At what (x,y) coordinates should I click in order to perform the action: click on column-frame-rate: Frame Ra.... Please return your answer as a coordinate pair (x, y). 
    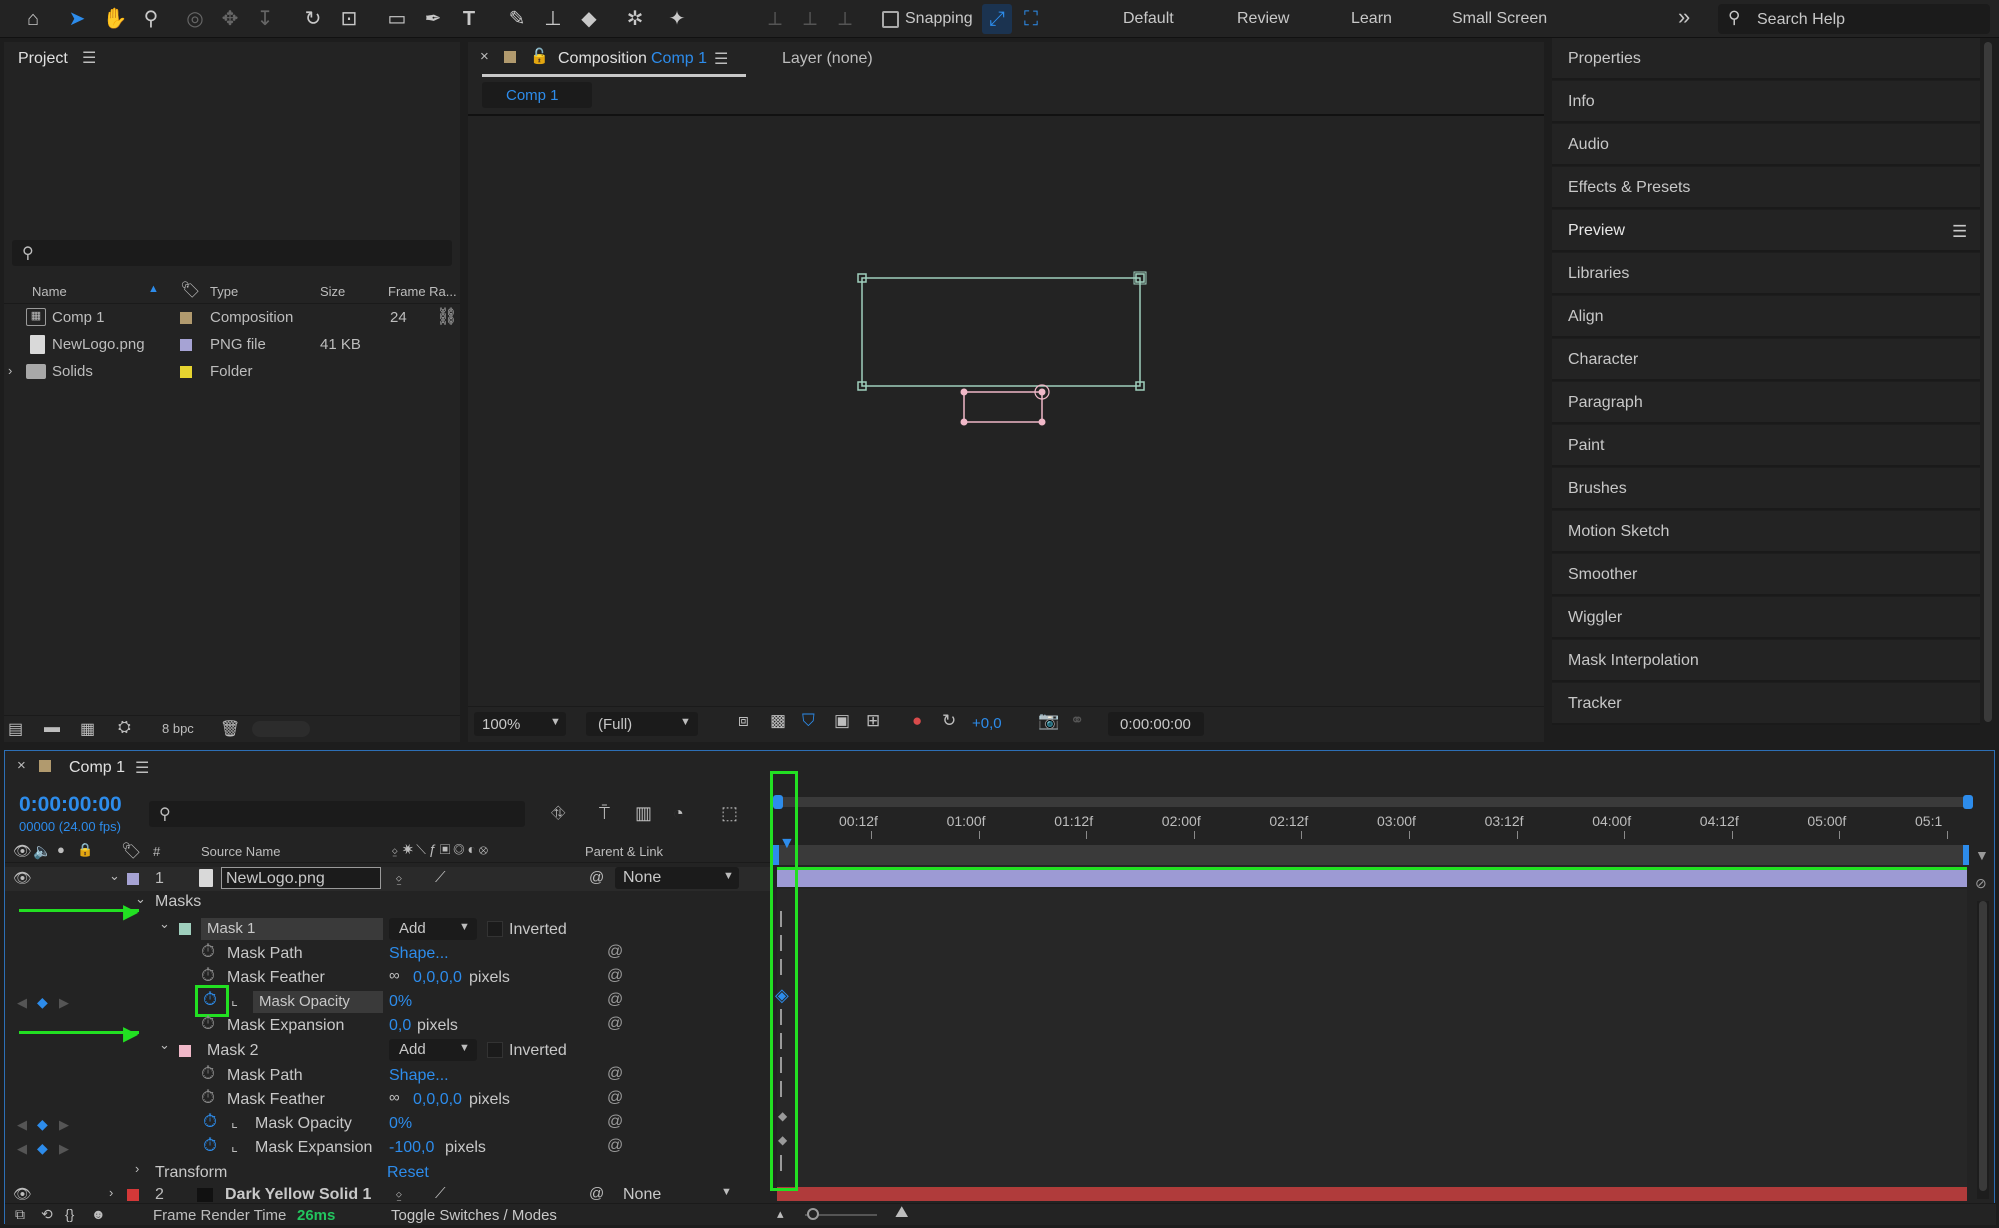
    Looking at the image, I should click on (422, 291).